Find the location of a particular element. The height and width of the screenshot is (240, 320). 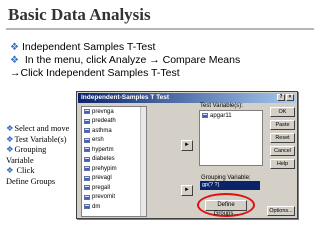

variable-label: asthma is located at coordinates (102, 130).